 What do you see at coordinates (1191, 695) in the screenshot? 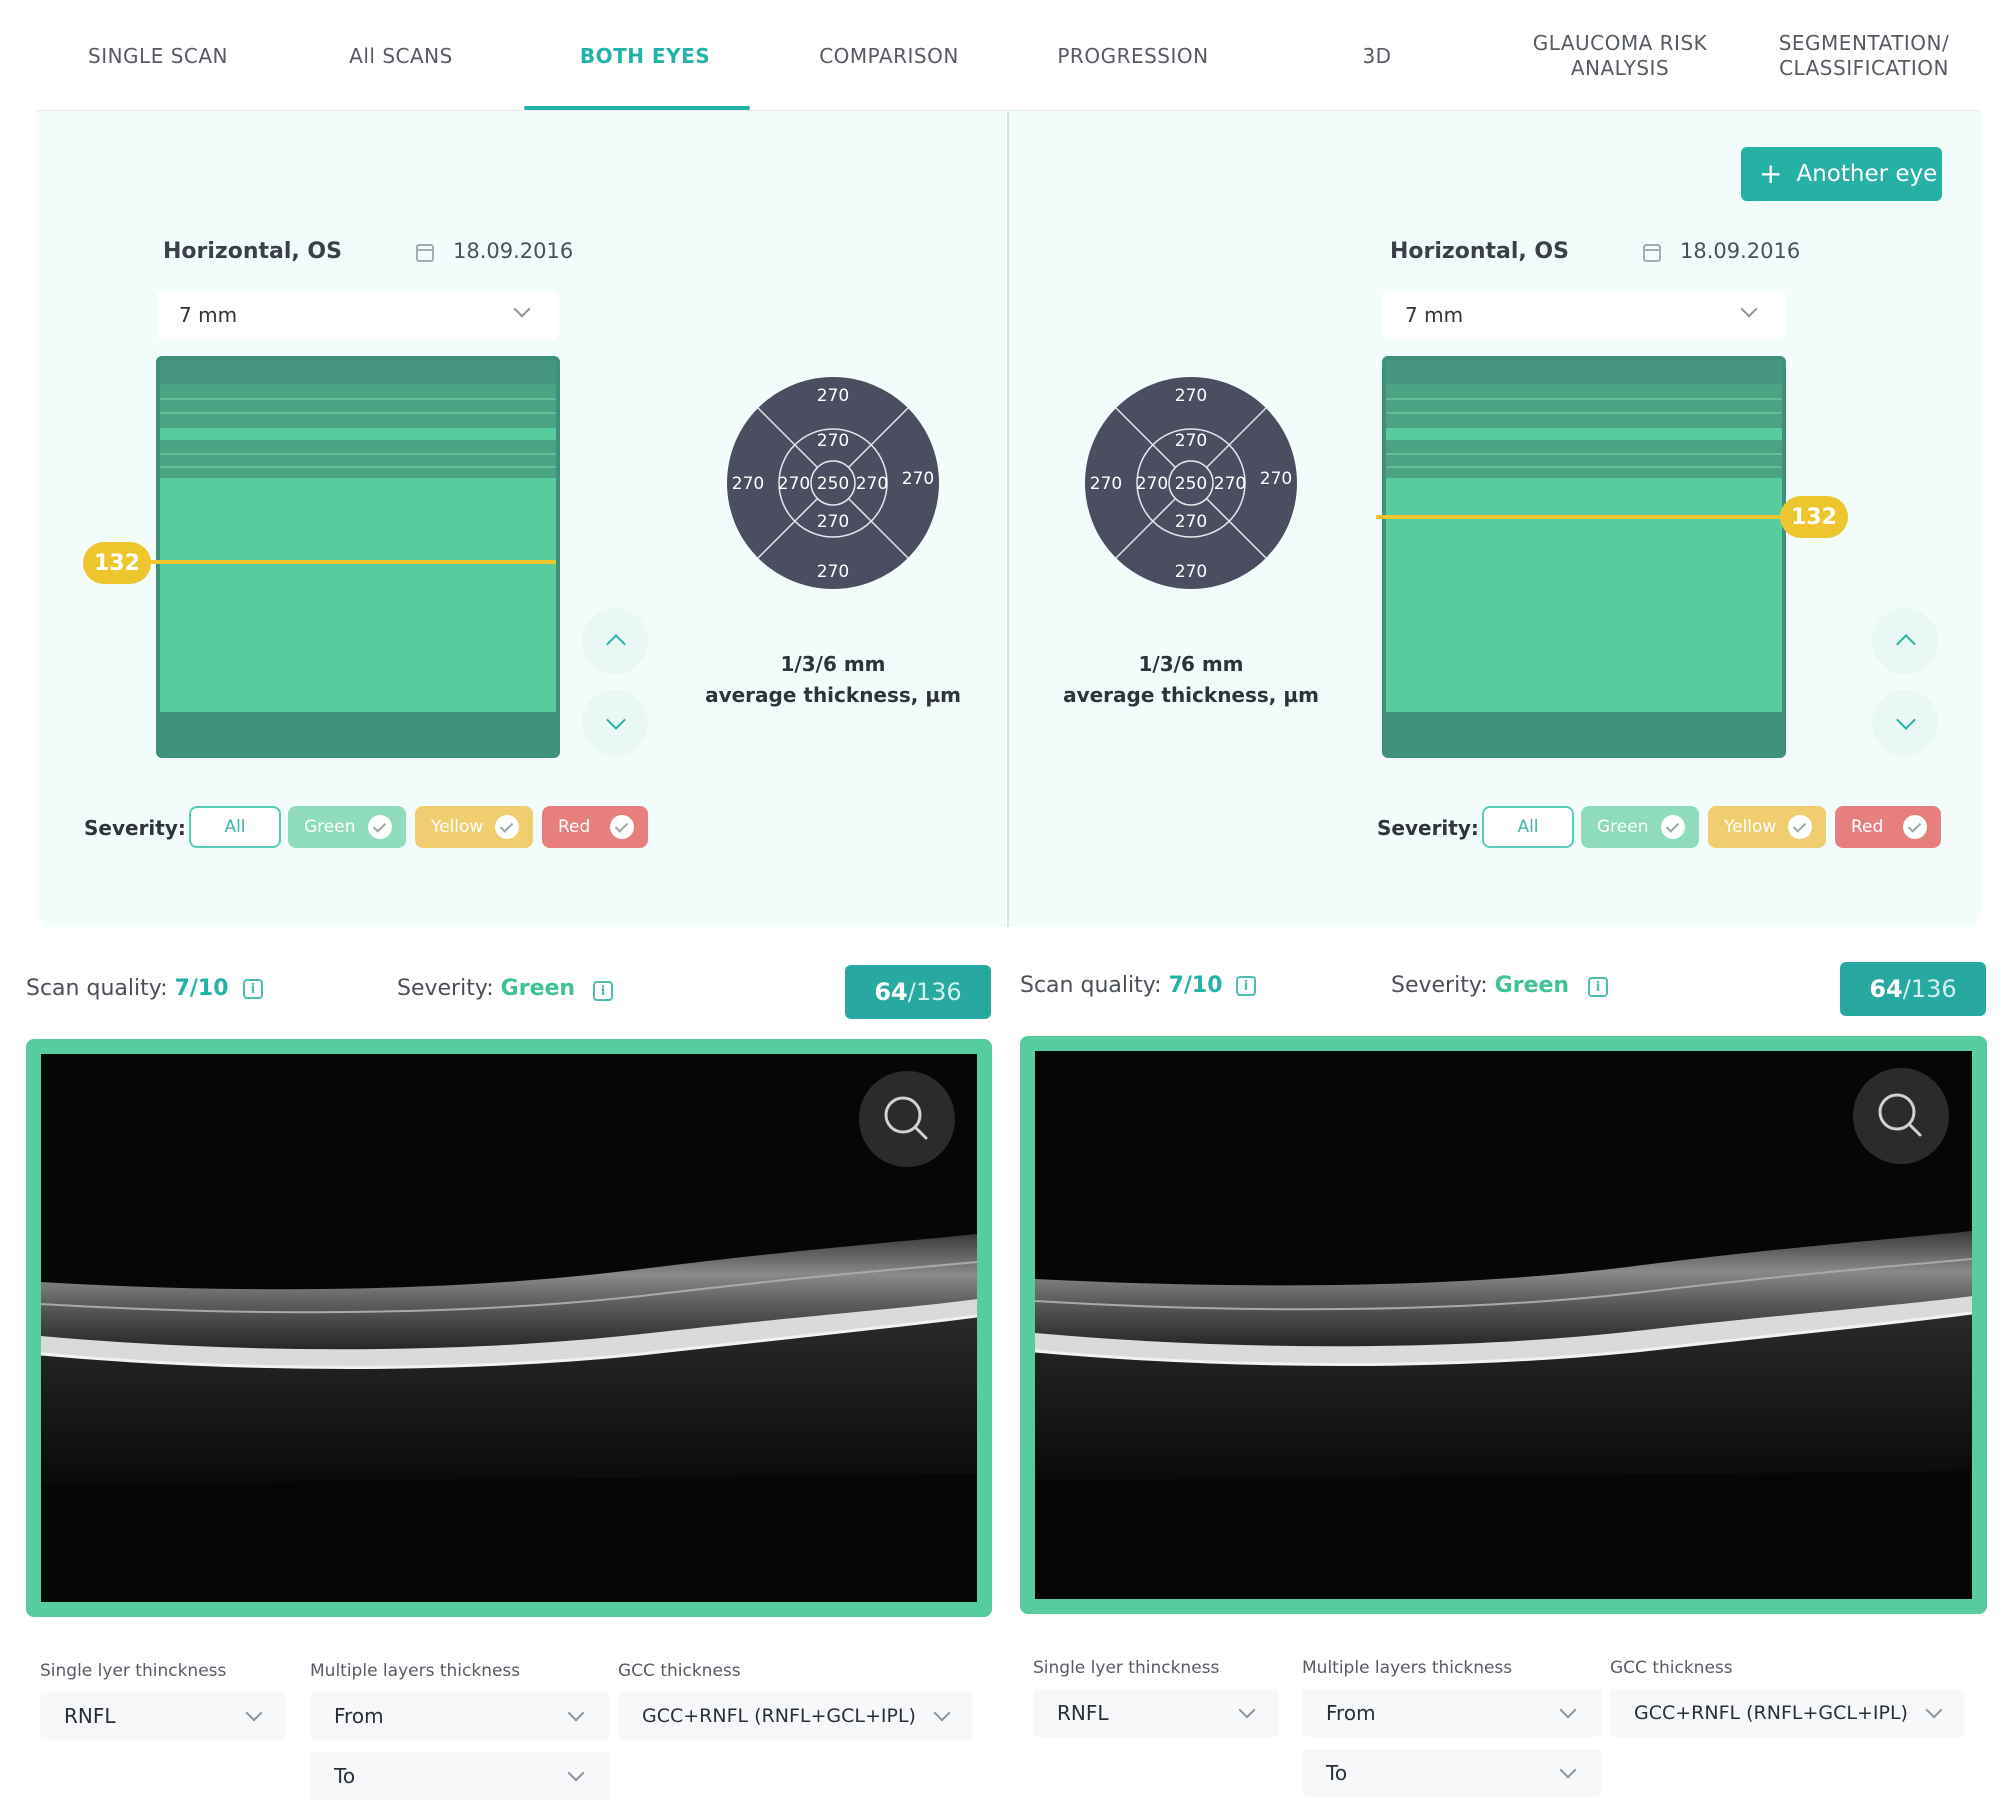
I see `average-thickness-unit: average thickness, µm` at bounding box center [1191, 695].